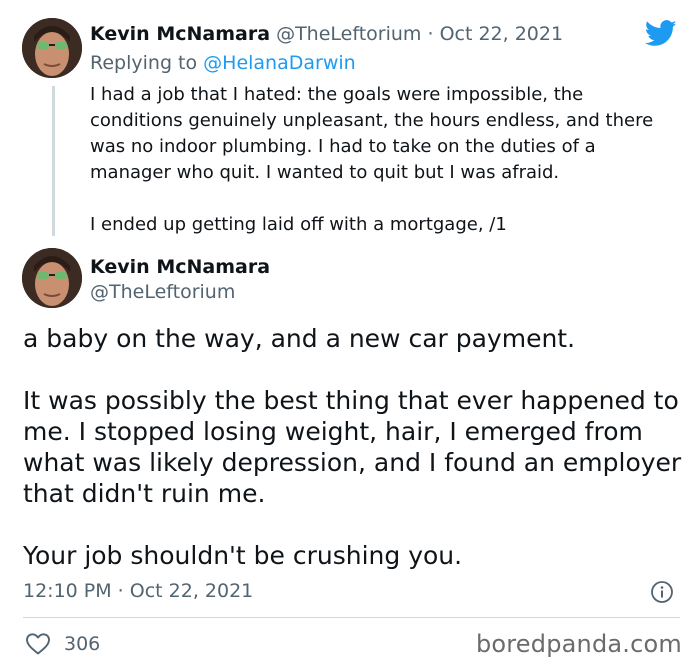 Image resolution: width=700 pixels, height=671 pixels. I want to click on main-author-name: Kevin McNamara, so click(180, 267).